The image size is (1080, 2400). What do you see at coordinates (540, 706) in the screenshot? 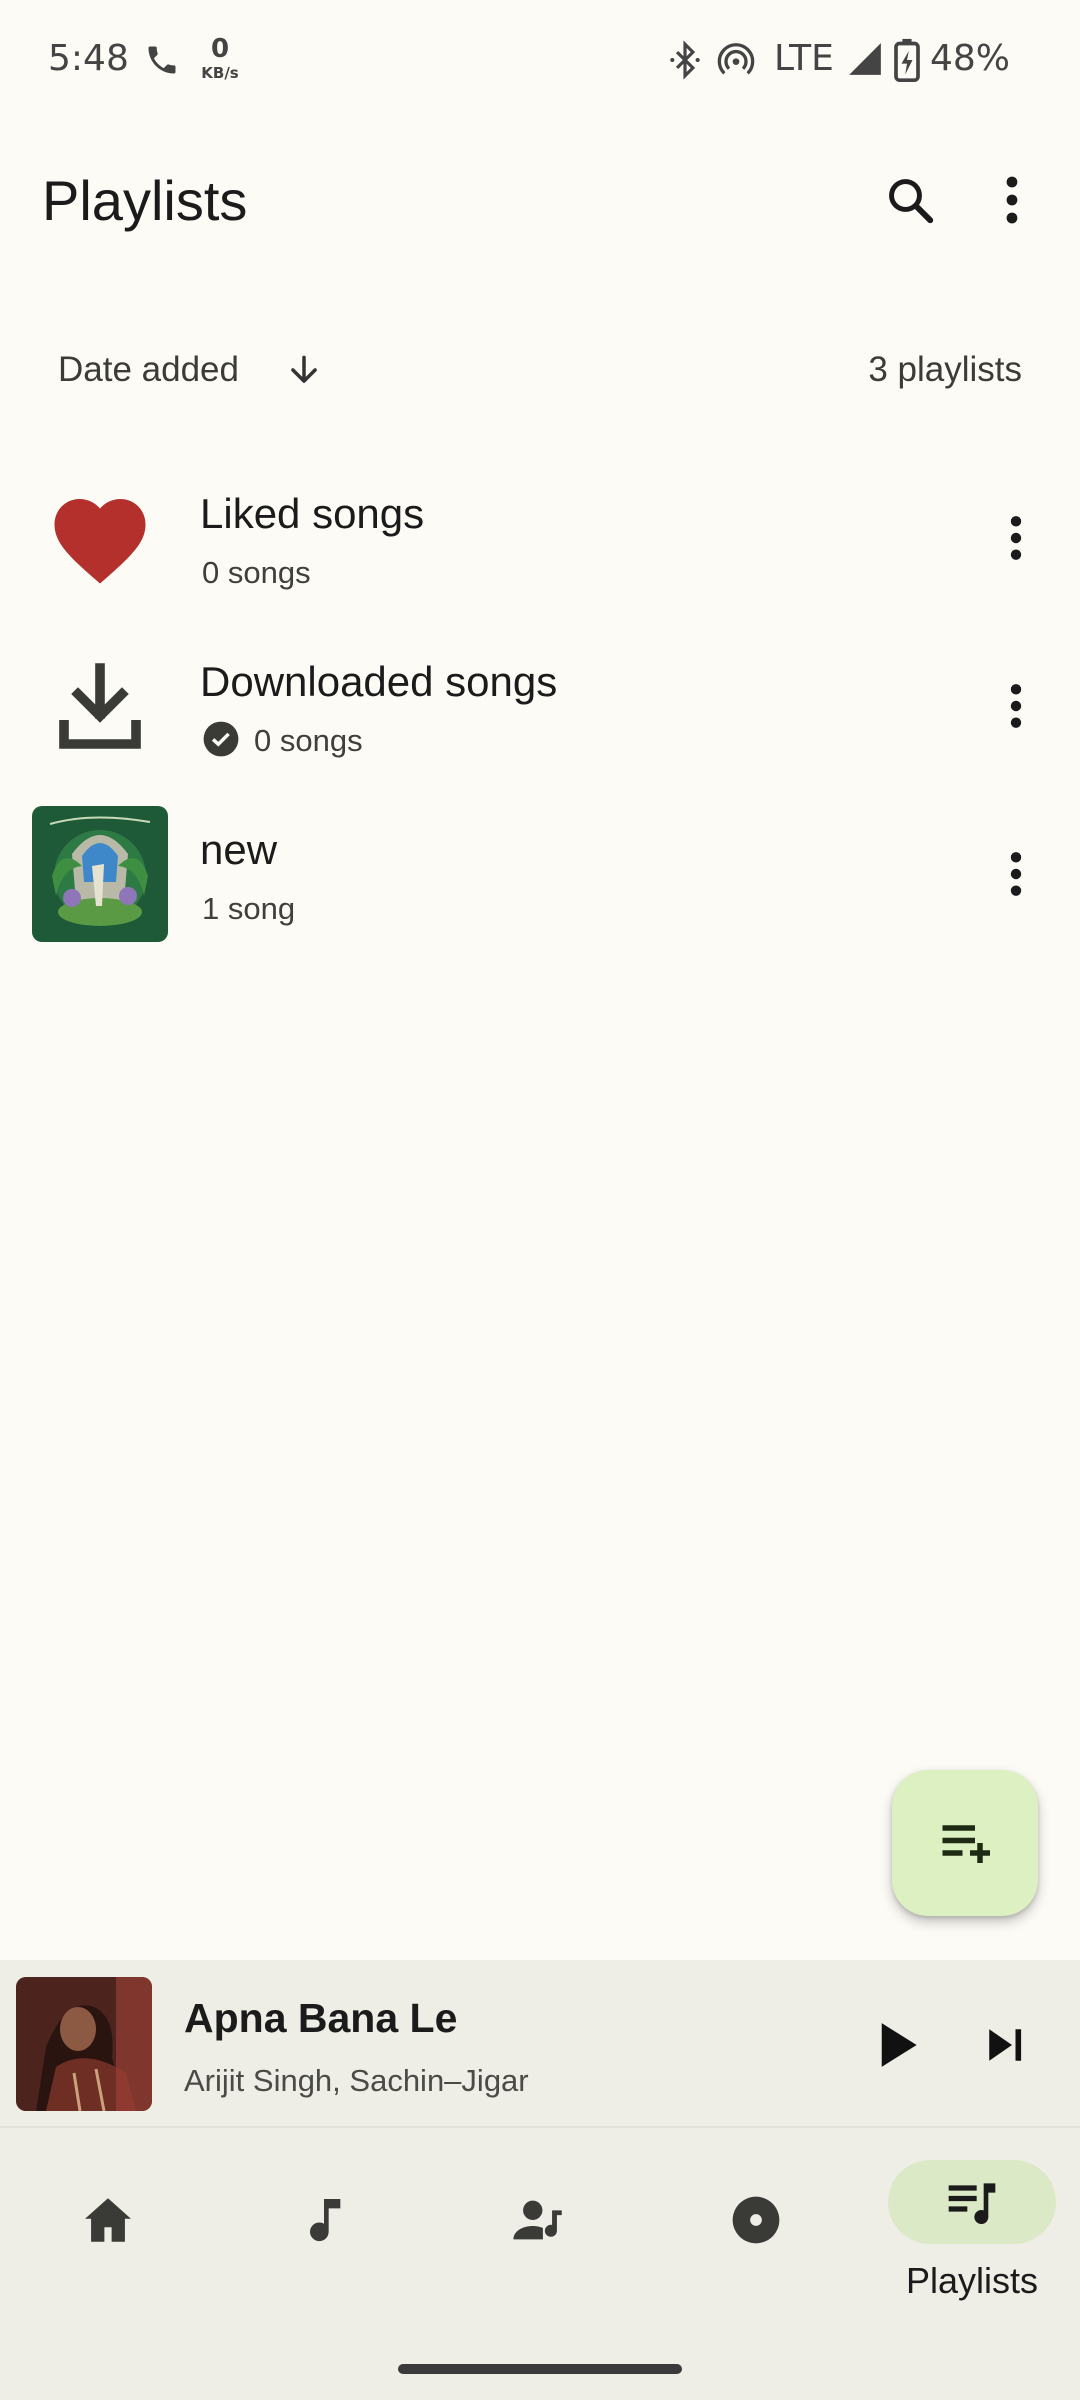
I see `playlist-item-downloaded-songs: Downloaded songs 0 songs` at bounding box center [540, 706].